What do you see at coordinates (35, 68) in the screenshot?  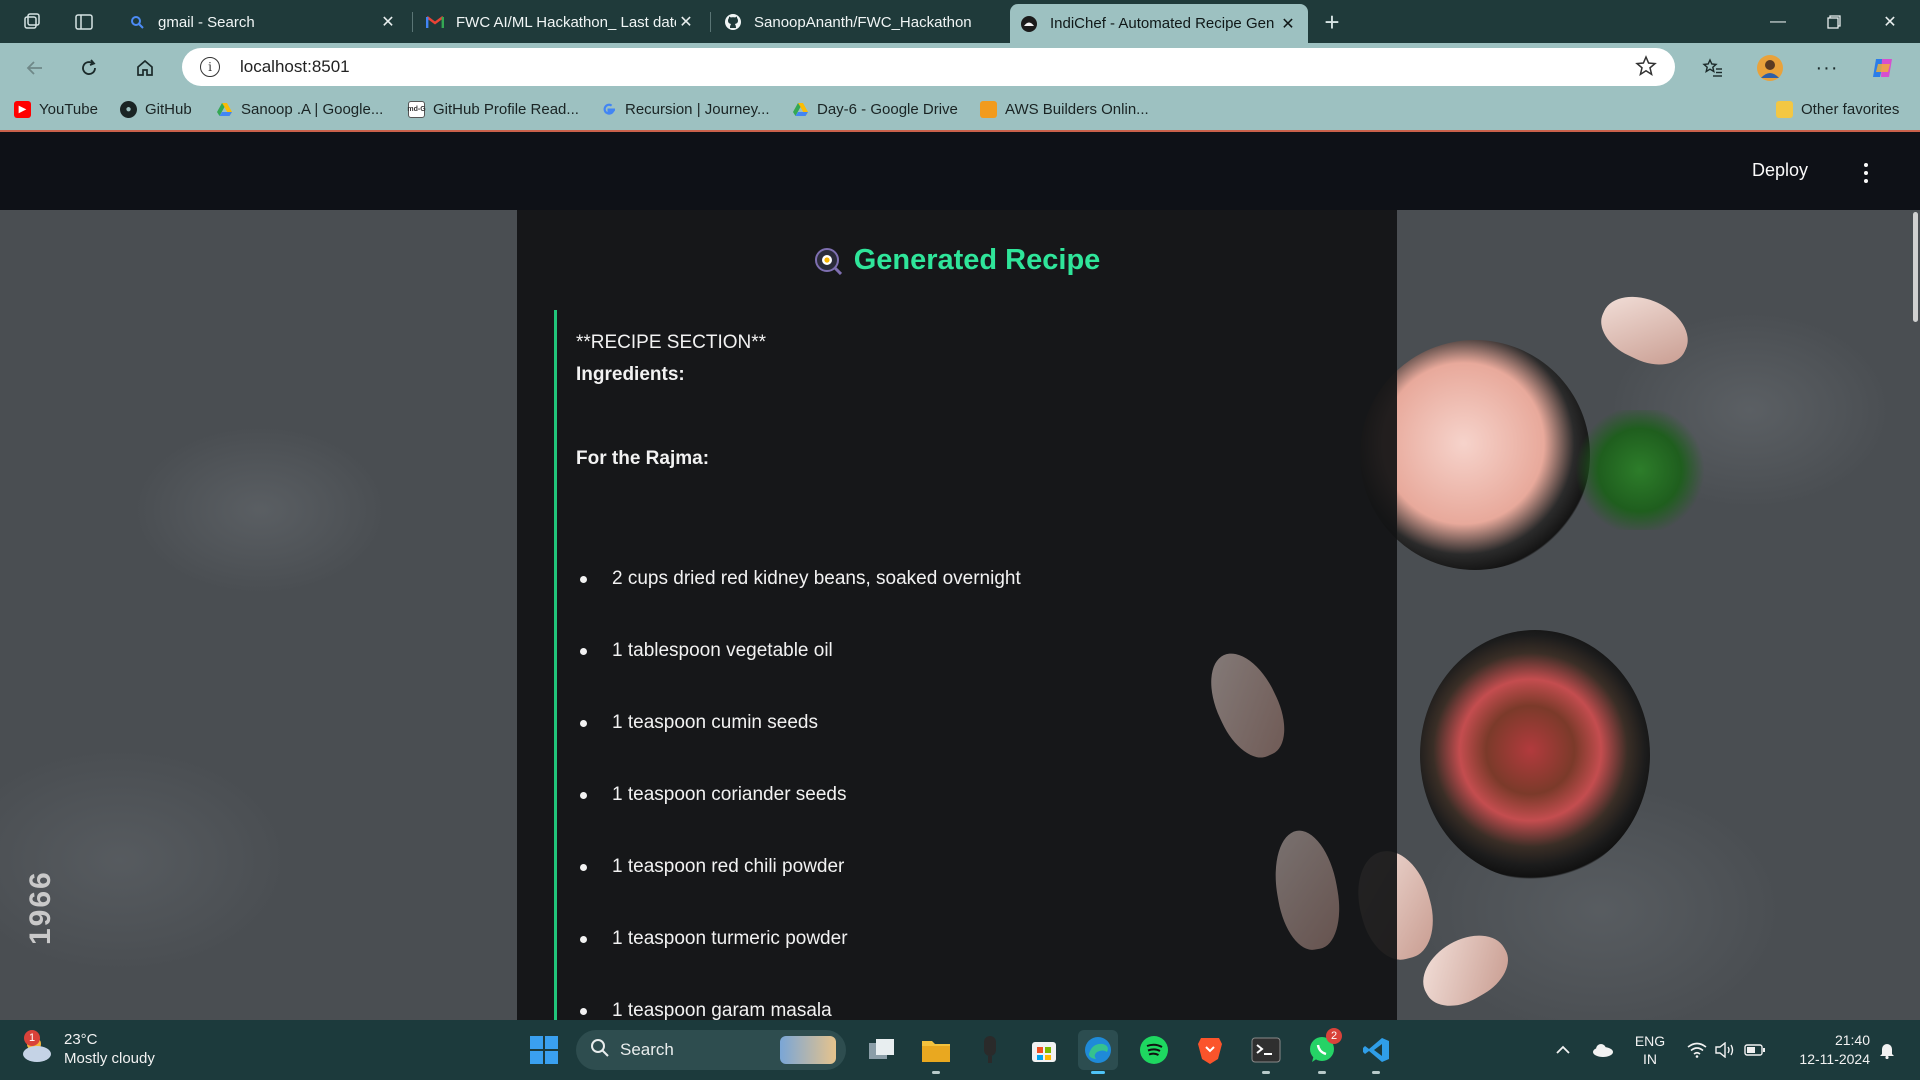 I see `back-icon` at bounding box center [35, 68].